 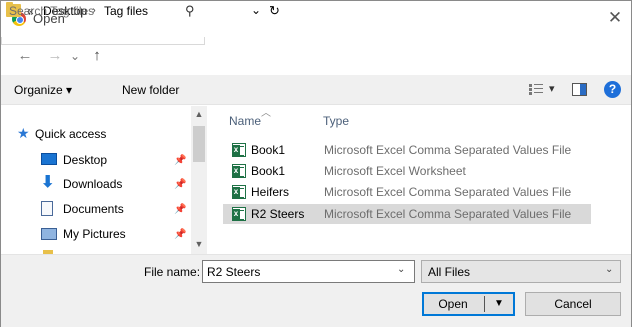 What do you see at coordinates (199, 144) in the screenshot?
I see `scroll-thumb` at bounding box center [199, 144].